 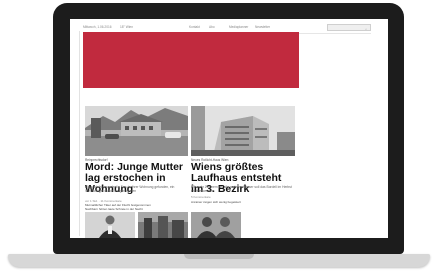 I want to click on related-links: Anrainer zeigen sich wenig begeistert, so click(x=243, y=202).